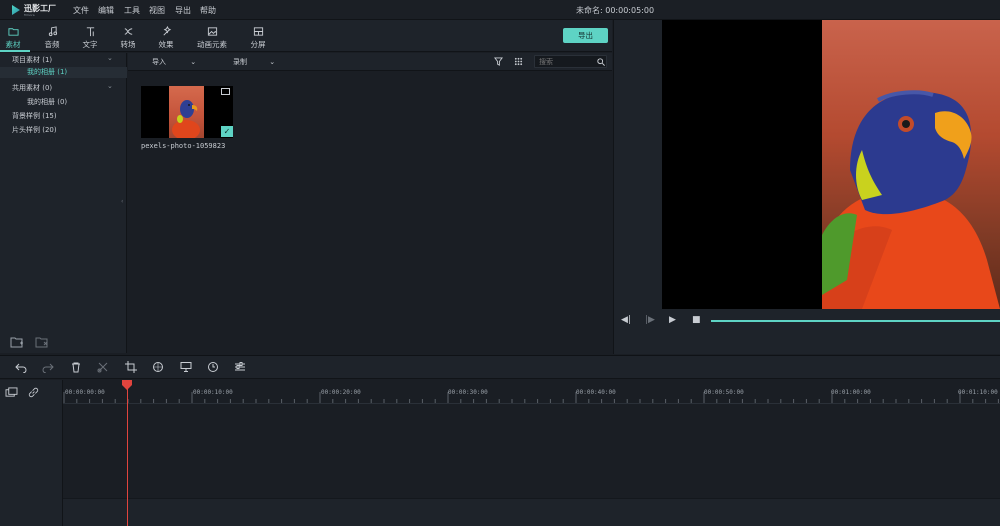 The height and width of the screenshot is (526, 1000). I want to click on timecode-label: 00:00:50:00, so click(724, 392).